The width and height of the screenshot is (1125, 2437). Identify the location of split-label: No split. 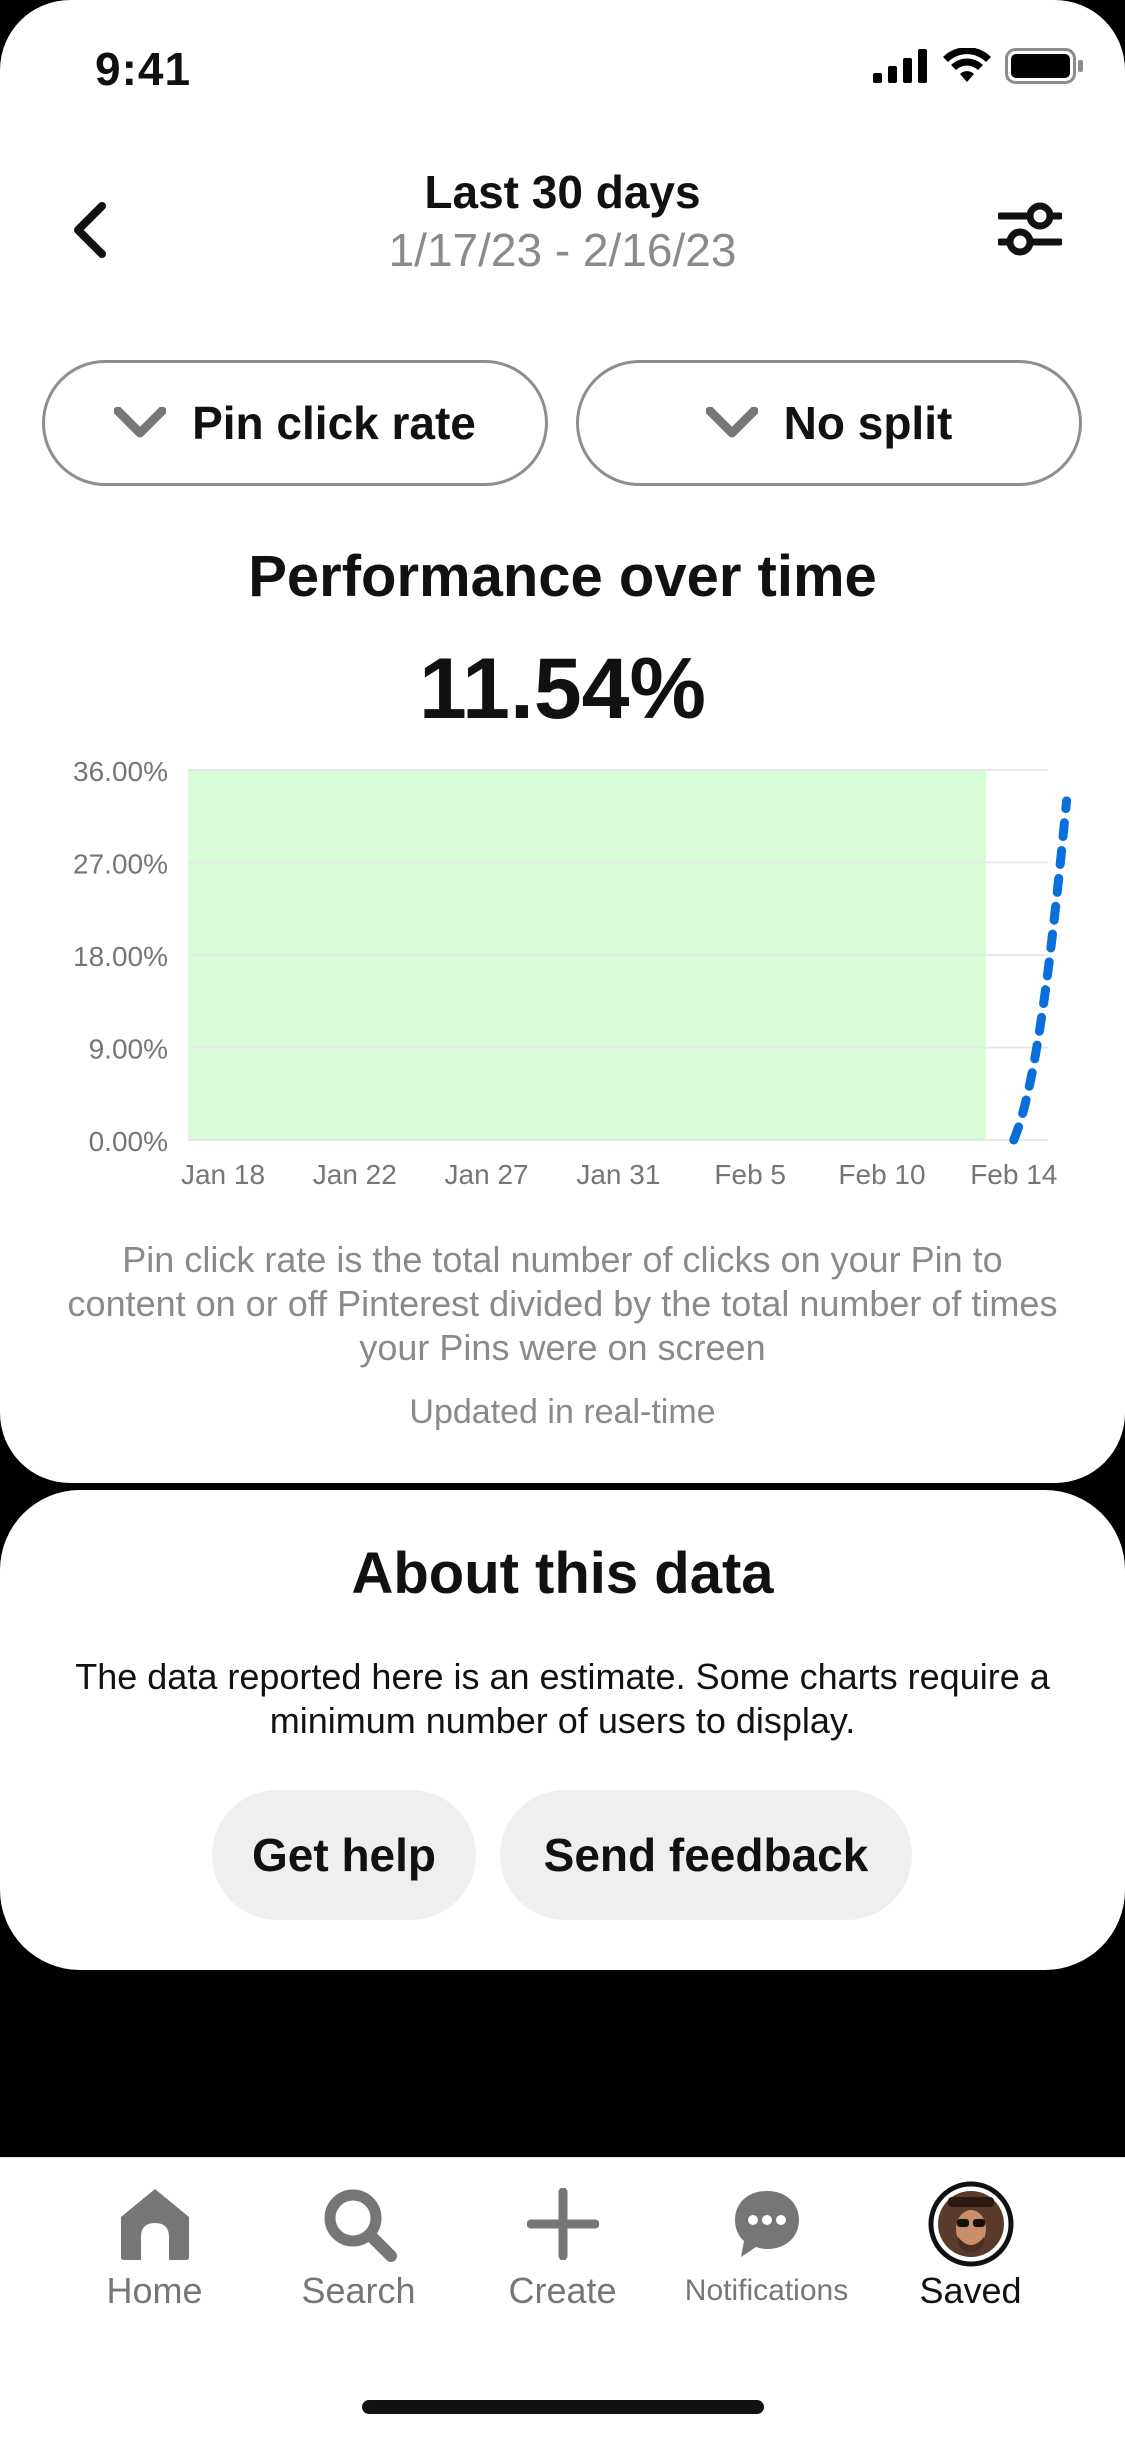
(868, 423).